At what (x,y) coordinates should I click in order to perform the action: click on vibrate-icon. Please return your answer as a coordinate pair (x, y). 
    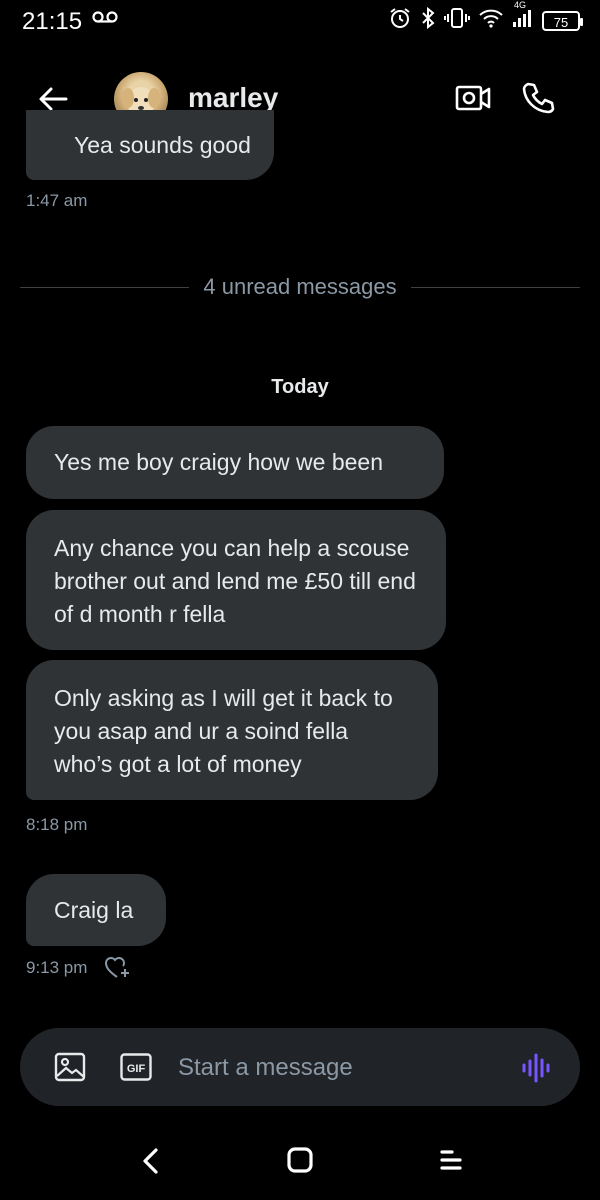
    Looking at the image, I should click on (457, 20).